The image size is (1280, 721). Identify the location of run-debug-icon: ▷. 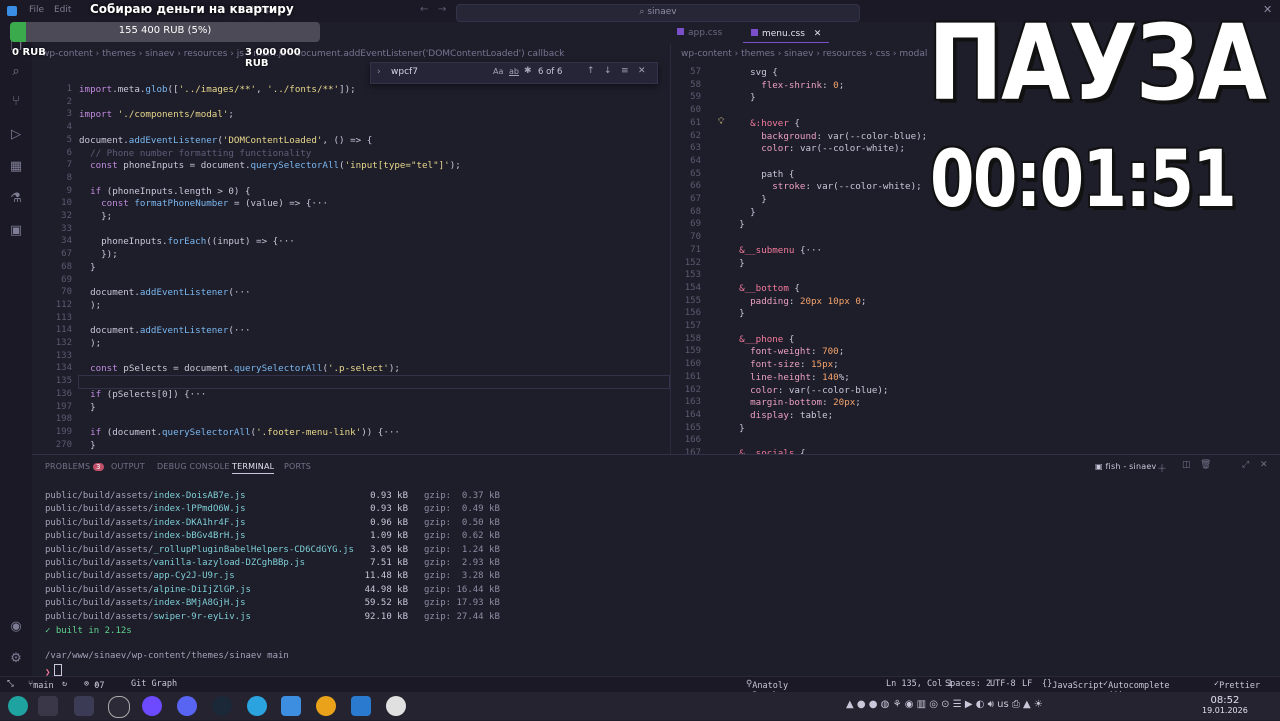
(16, 135).